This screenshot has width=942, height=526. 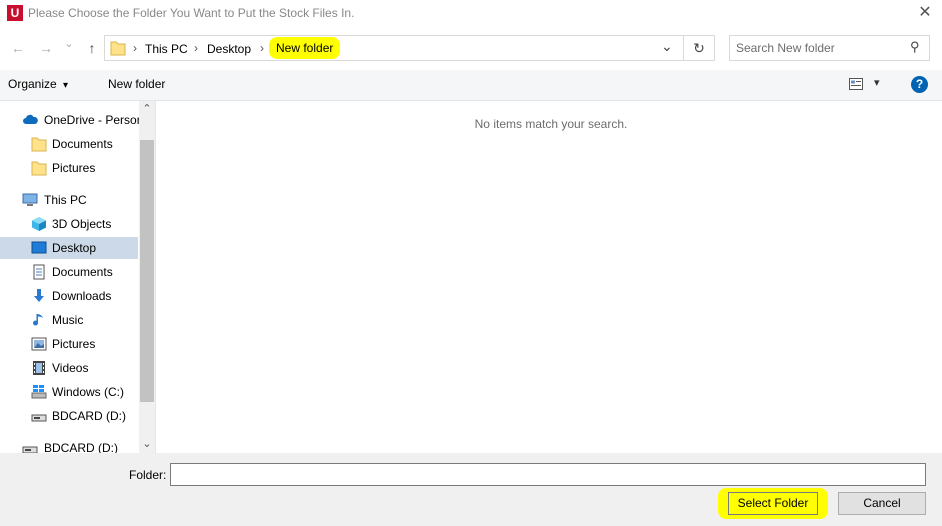 I want to click on sidebar-item-windows-c: Windows (C:), so click(x=69, y=392).